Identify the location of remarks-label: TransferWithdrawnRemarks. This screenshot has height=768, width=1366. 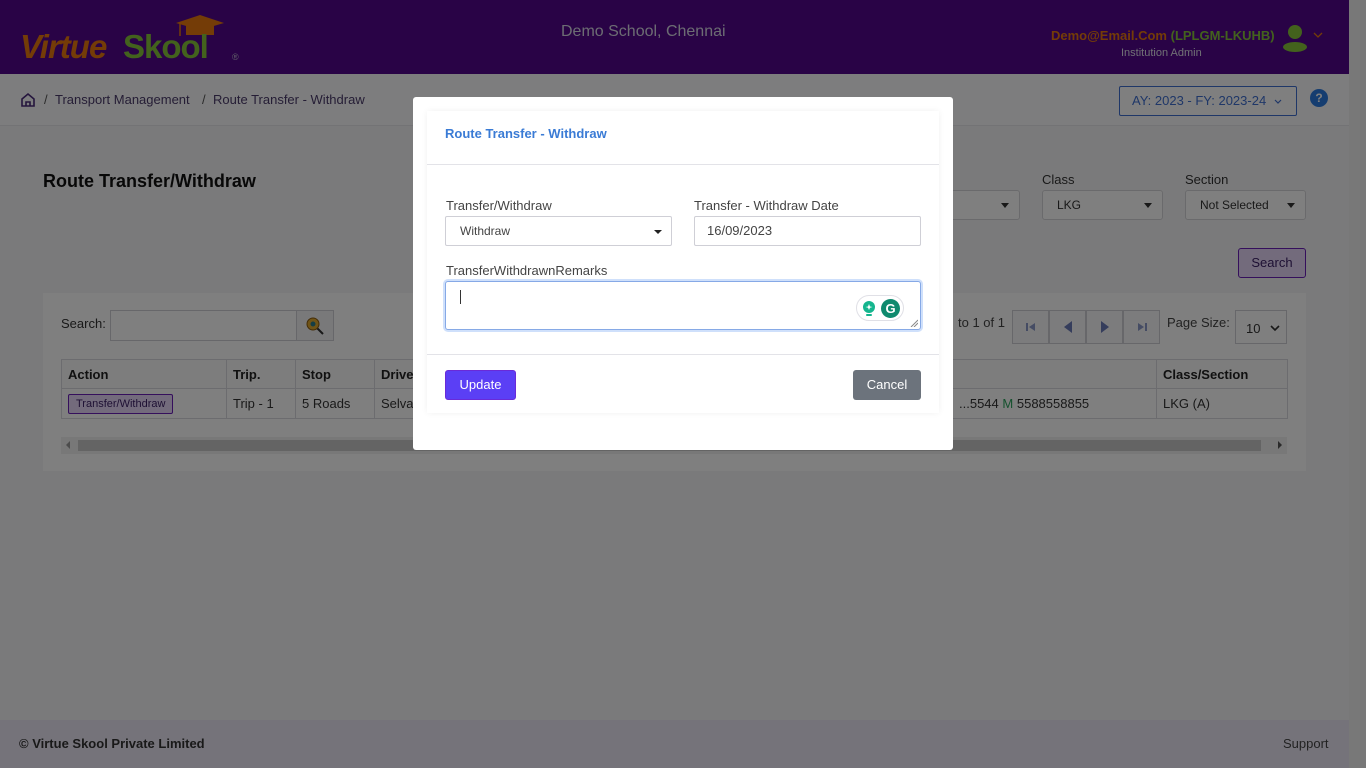
(527, 270).